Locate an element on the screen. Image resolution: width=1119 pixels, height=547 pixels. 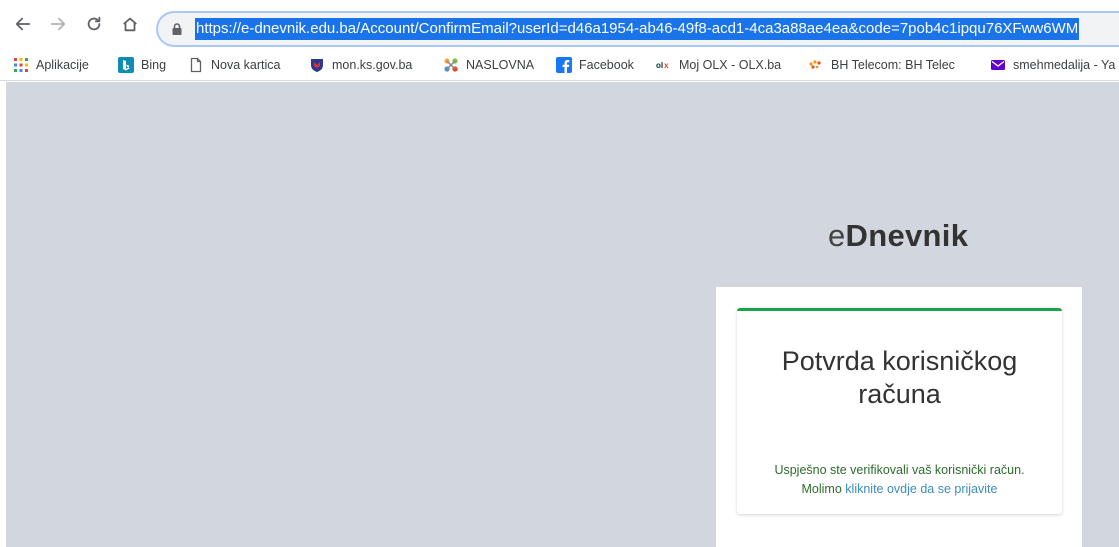
bookmark-naslovna: NASLOVNA is located at coordinates (488, 65).